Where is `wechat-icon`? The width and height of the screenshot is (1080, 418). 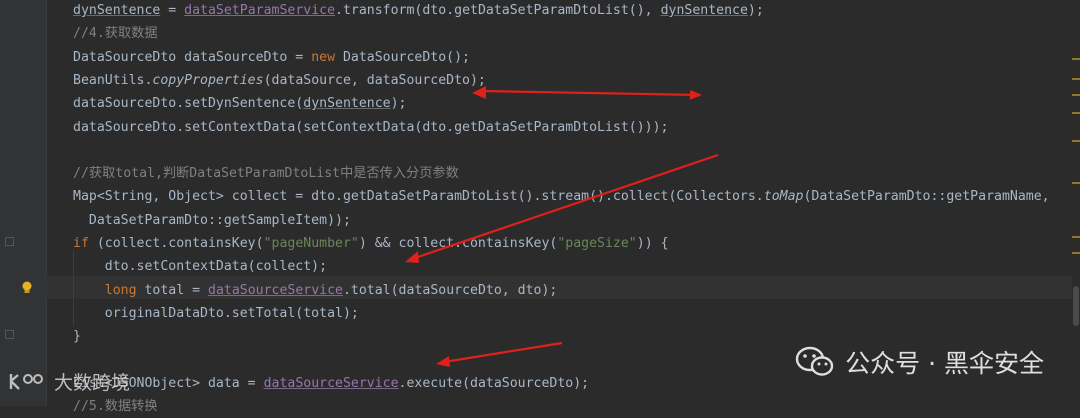
wechat-icon is located at coordinates (814, 361).